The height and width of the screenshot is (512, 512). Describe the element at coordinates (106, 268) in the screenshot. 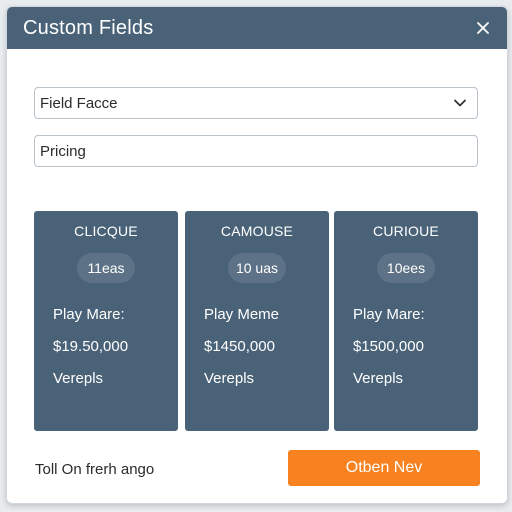

I see `card-pill: 11eas` at that location.